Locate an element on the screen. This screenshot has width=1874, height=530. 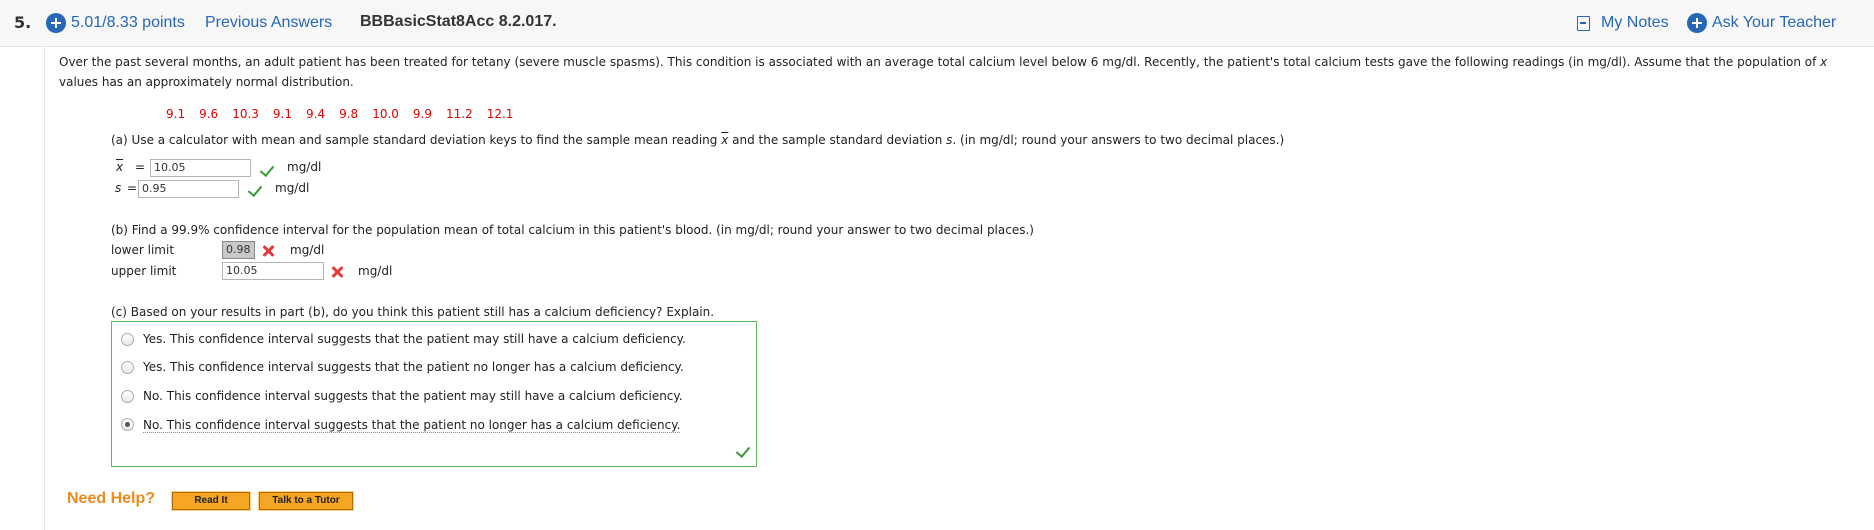
points-link: 5.01/8.33 points is located at coordinates (128, 23).